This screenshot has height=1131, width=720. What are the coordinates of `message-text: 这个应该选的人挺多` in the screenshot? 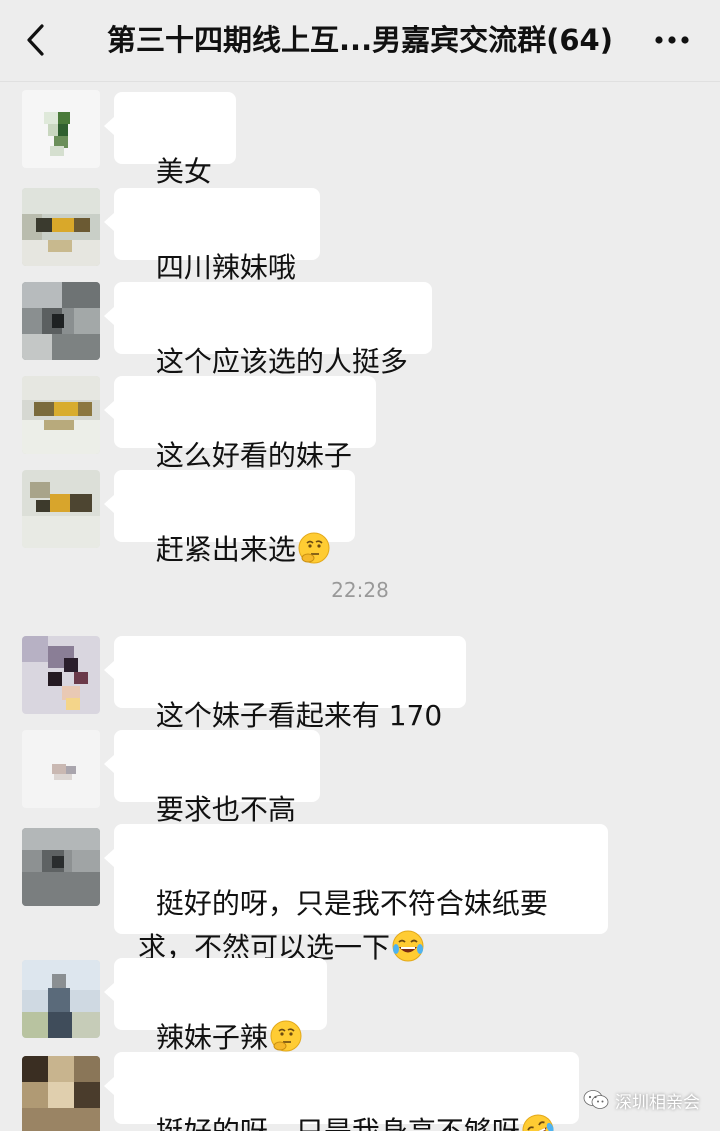 It's located at (281, 361).